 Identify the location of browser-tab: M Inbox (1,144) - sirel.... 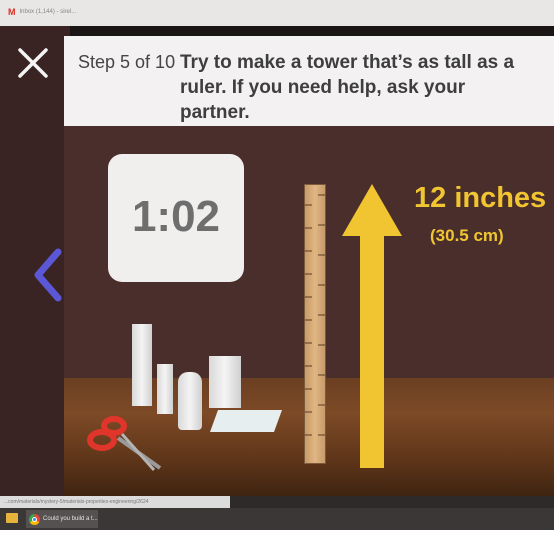
(42, 12).